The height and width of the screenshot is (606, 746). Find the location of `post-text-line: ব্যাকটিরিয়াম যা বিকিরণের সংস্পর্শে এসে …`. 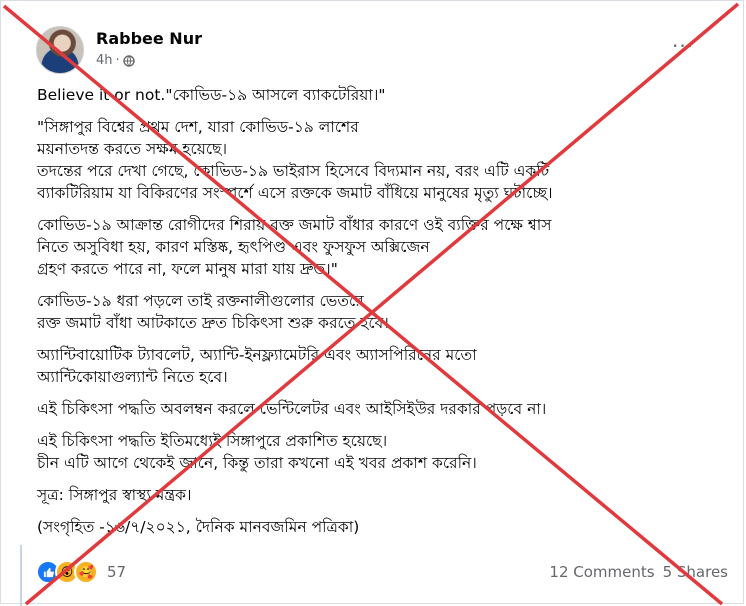

post-text-line: ব্যাকটিরিয়াম যা বিকিরণের সংস্পর্শে এসে … is located at coordinates (295, 193).